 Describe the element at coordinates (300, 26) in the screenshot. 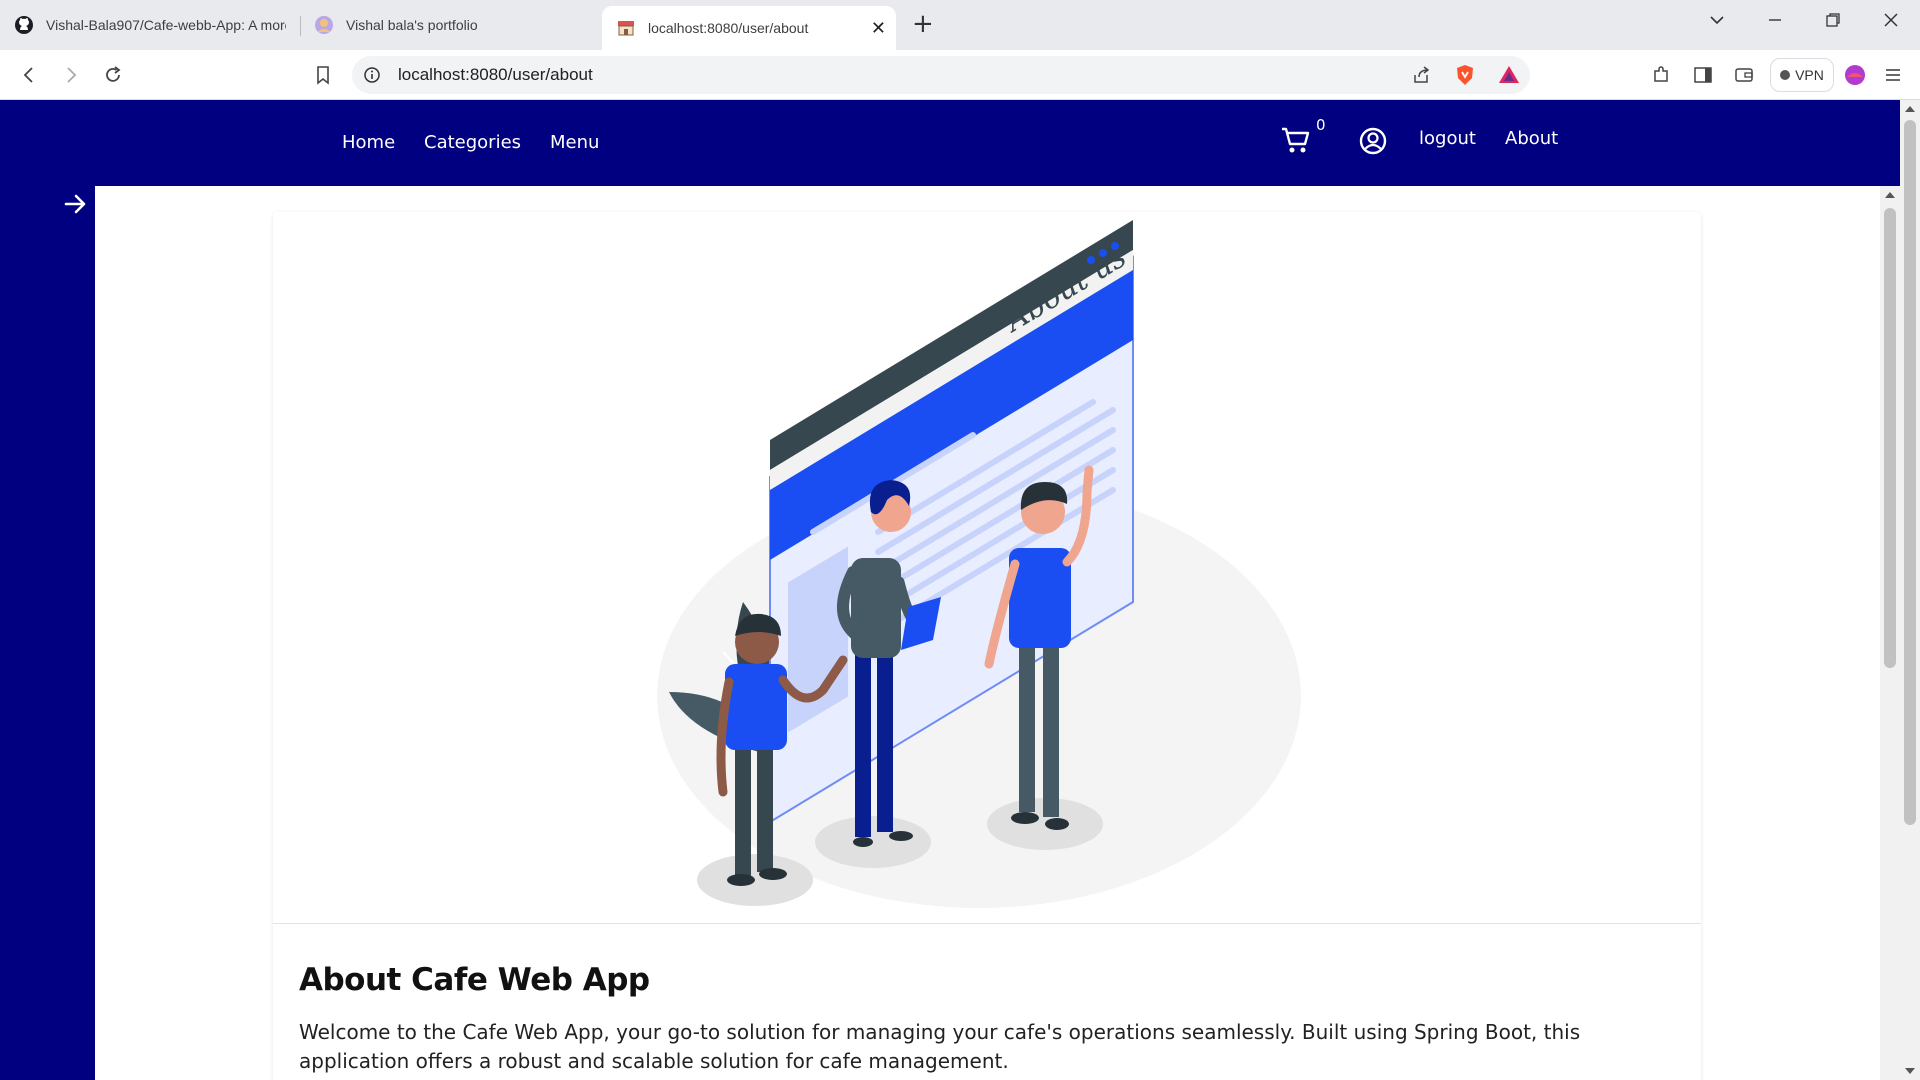

I see `tab-separator` at that location.